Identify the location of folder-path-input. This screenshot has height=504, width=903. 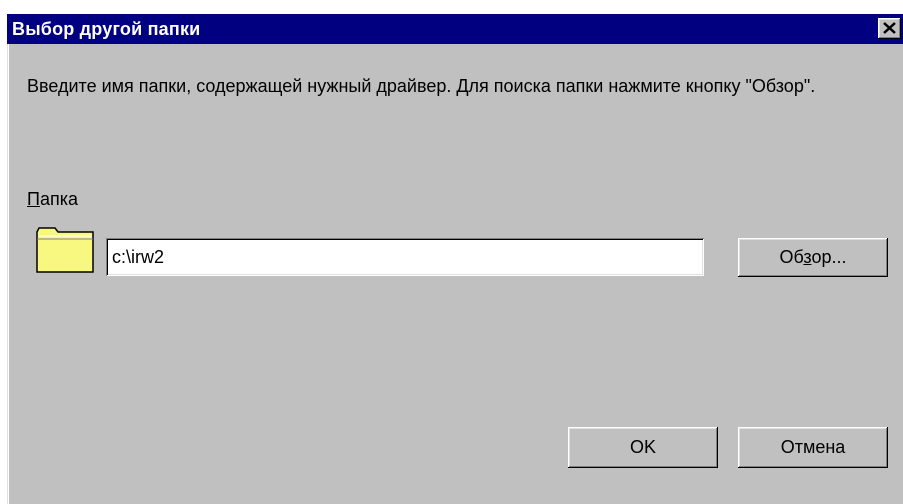
(405, 257).